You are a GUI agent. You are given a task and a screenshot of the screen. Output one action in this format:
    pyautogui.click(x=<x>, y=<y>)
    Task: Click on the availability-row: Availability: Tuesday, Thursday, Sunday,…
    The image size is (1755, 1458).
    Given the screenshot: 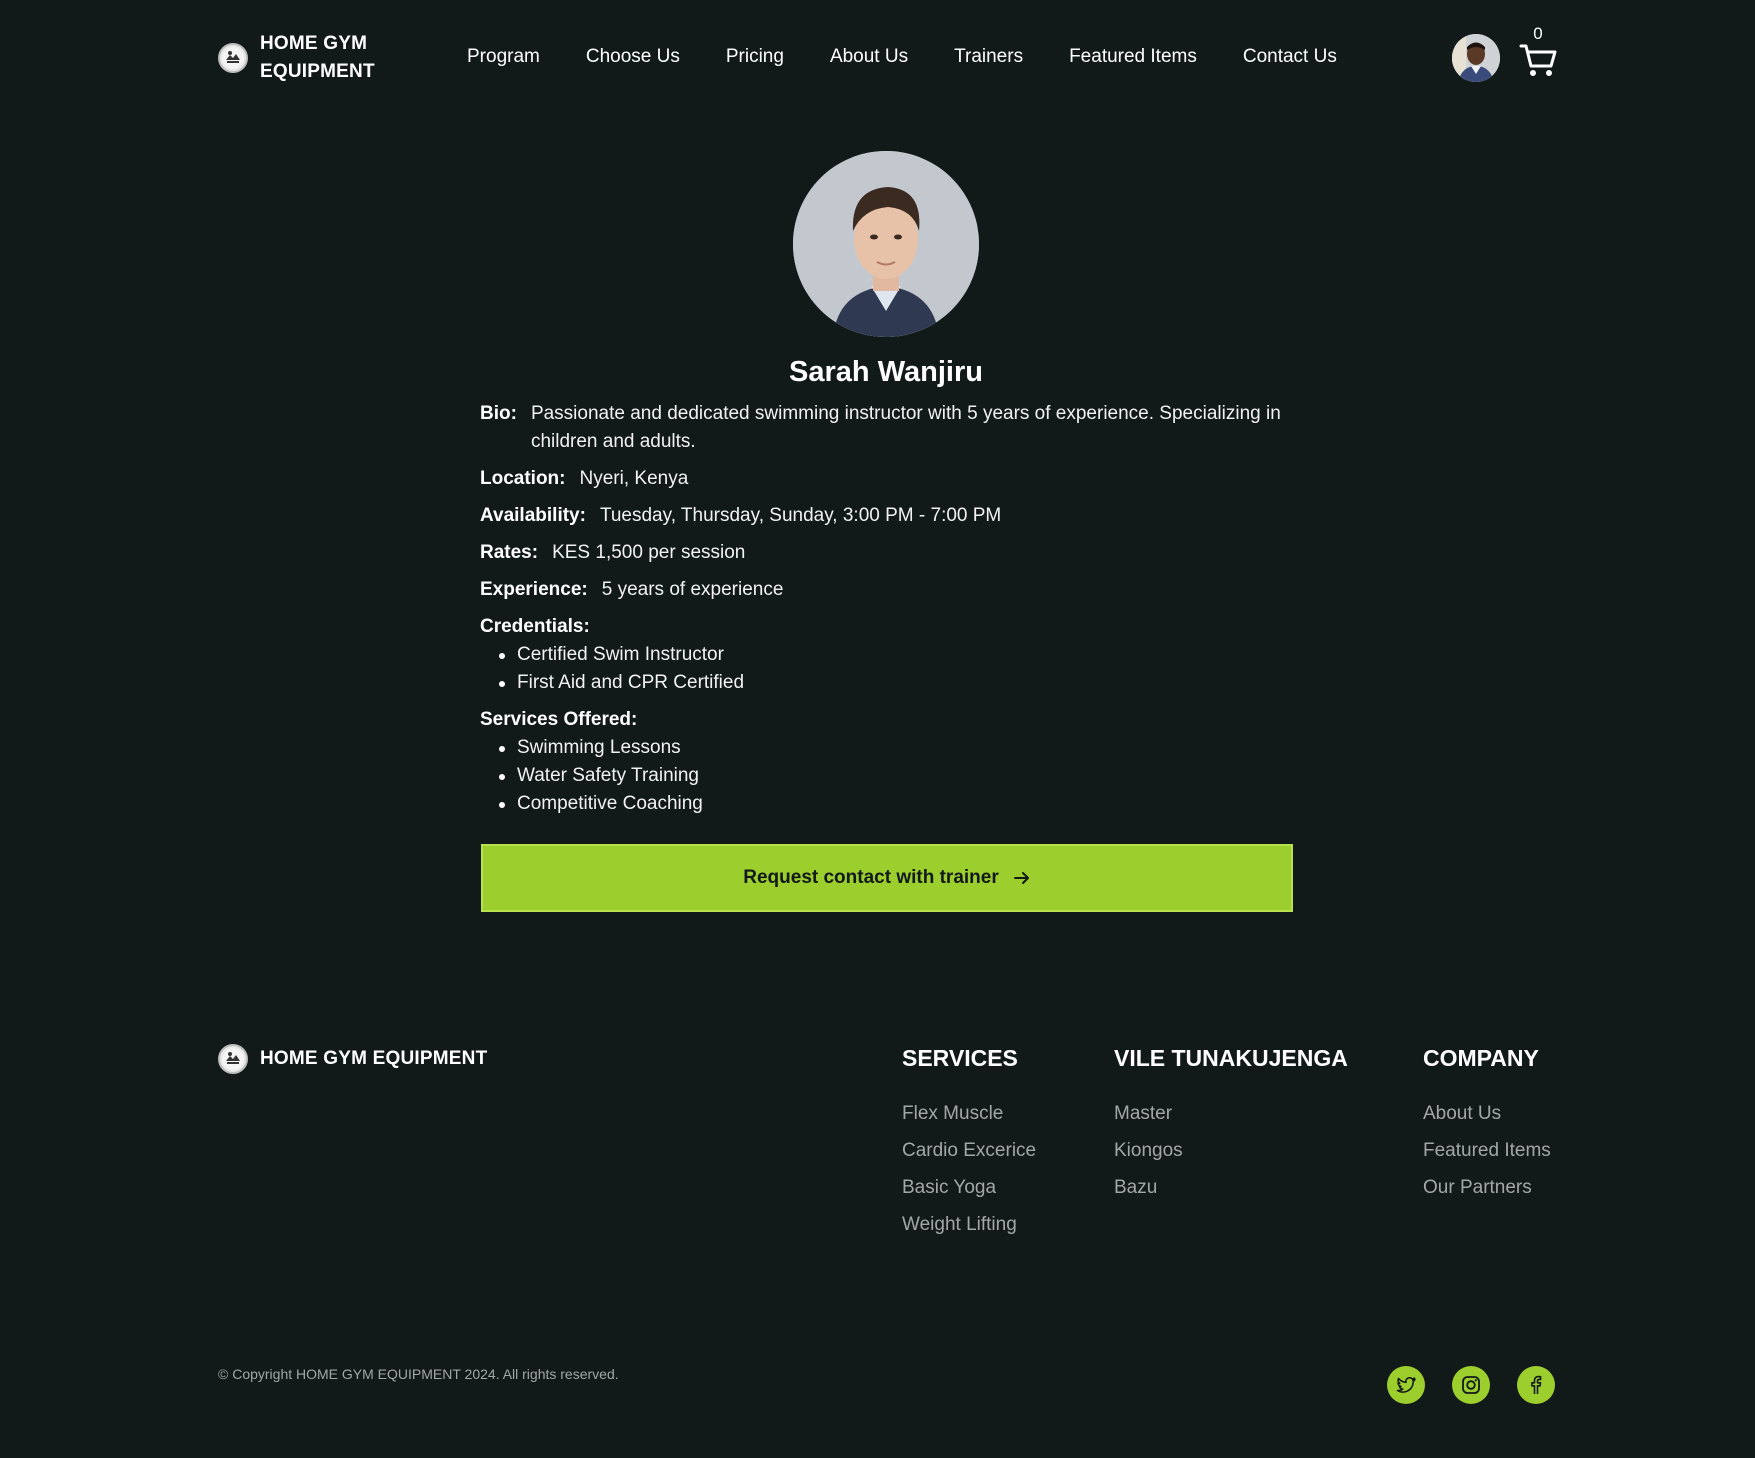 What is the action you would take?
    pyautogui.click(x=887, y=516)
    